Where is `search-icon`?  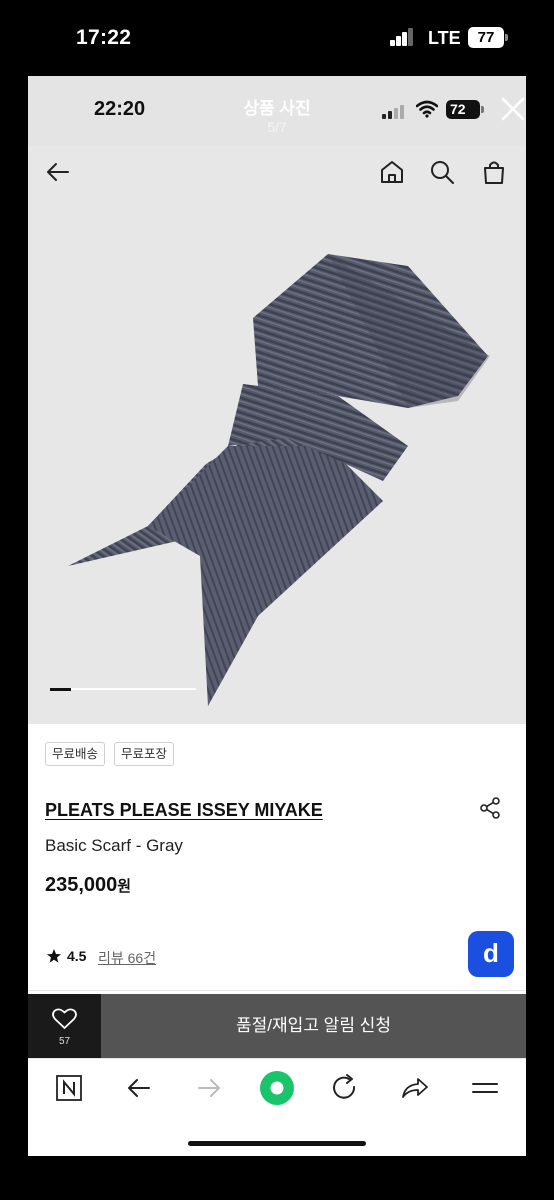
search-icon is located at coordinates (442, 172).